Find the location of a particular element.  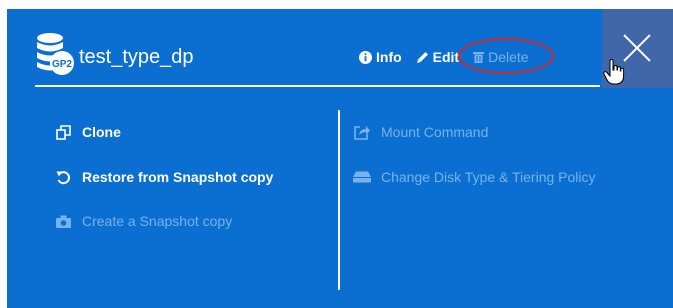

info-button: Info is located at coordinates (380, 57).